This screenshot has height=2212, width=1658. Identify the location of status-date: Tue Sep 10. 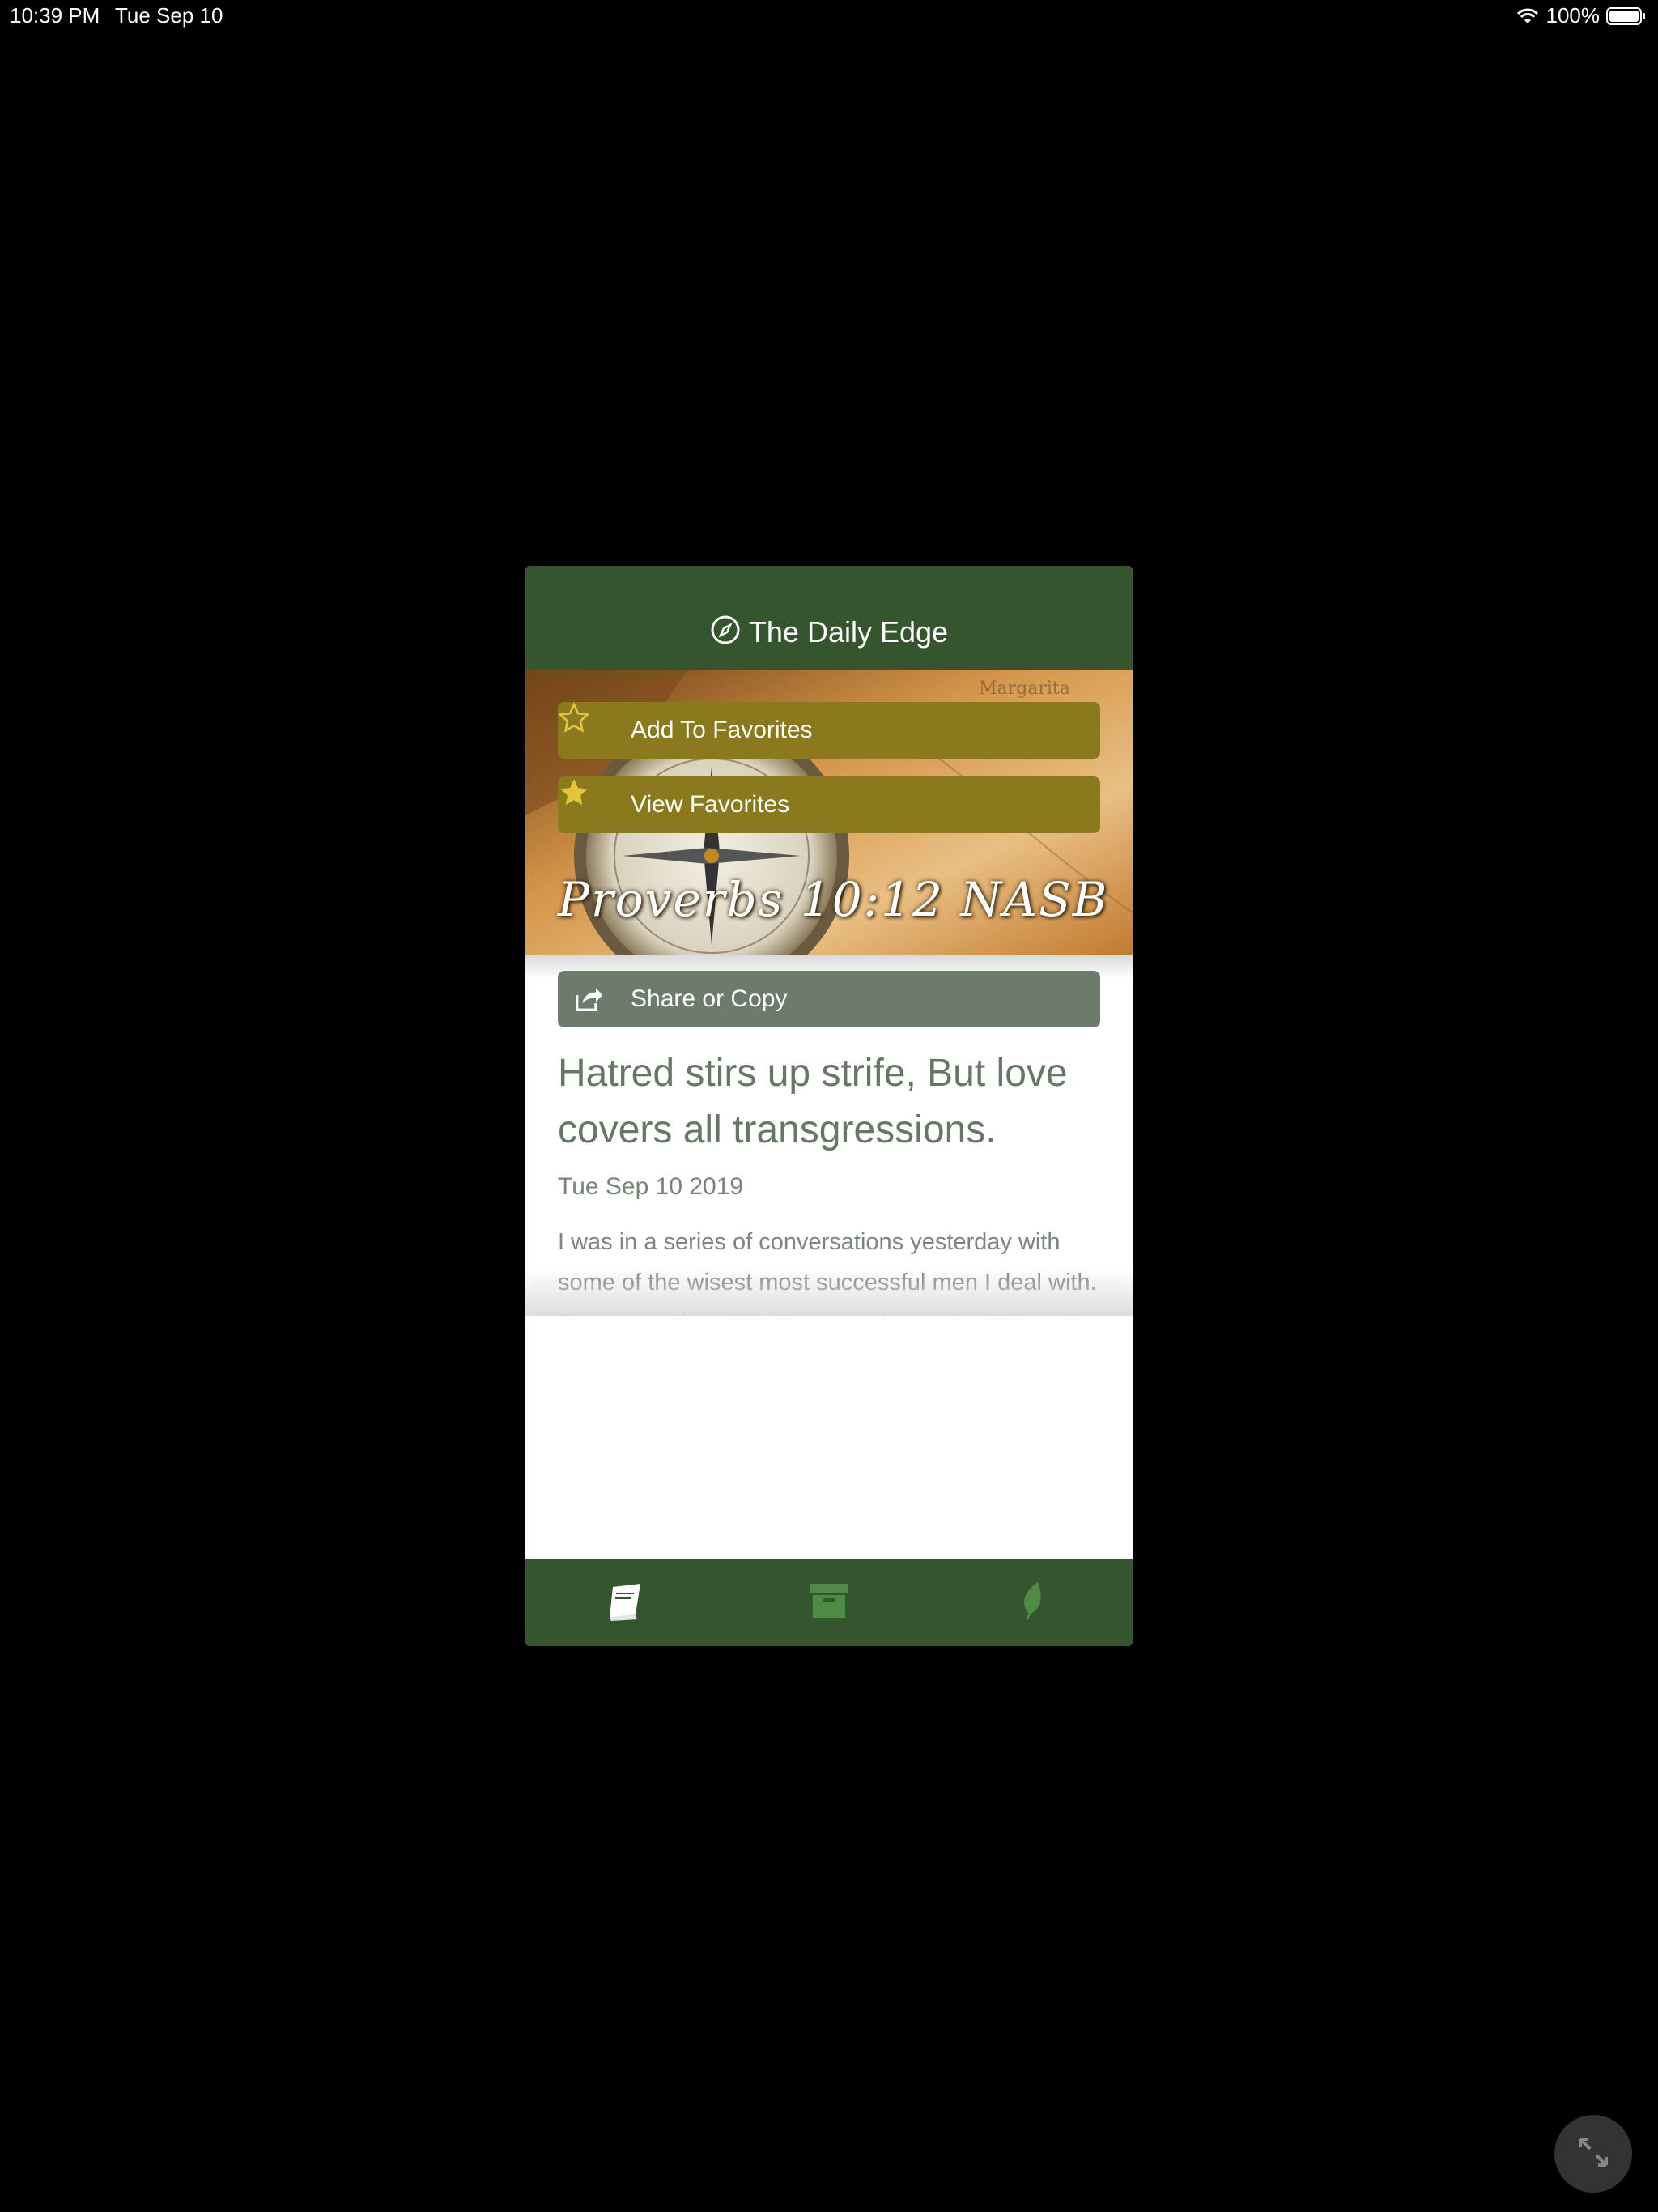
(169, 16).